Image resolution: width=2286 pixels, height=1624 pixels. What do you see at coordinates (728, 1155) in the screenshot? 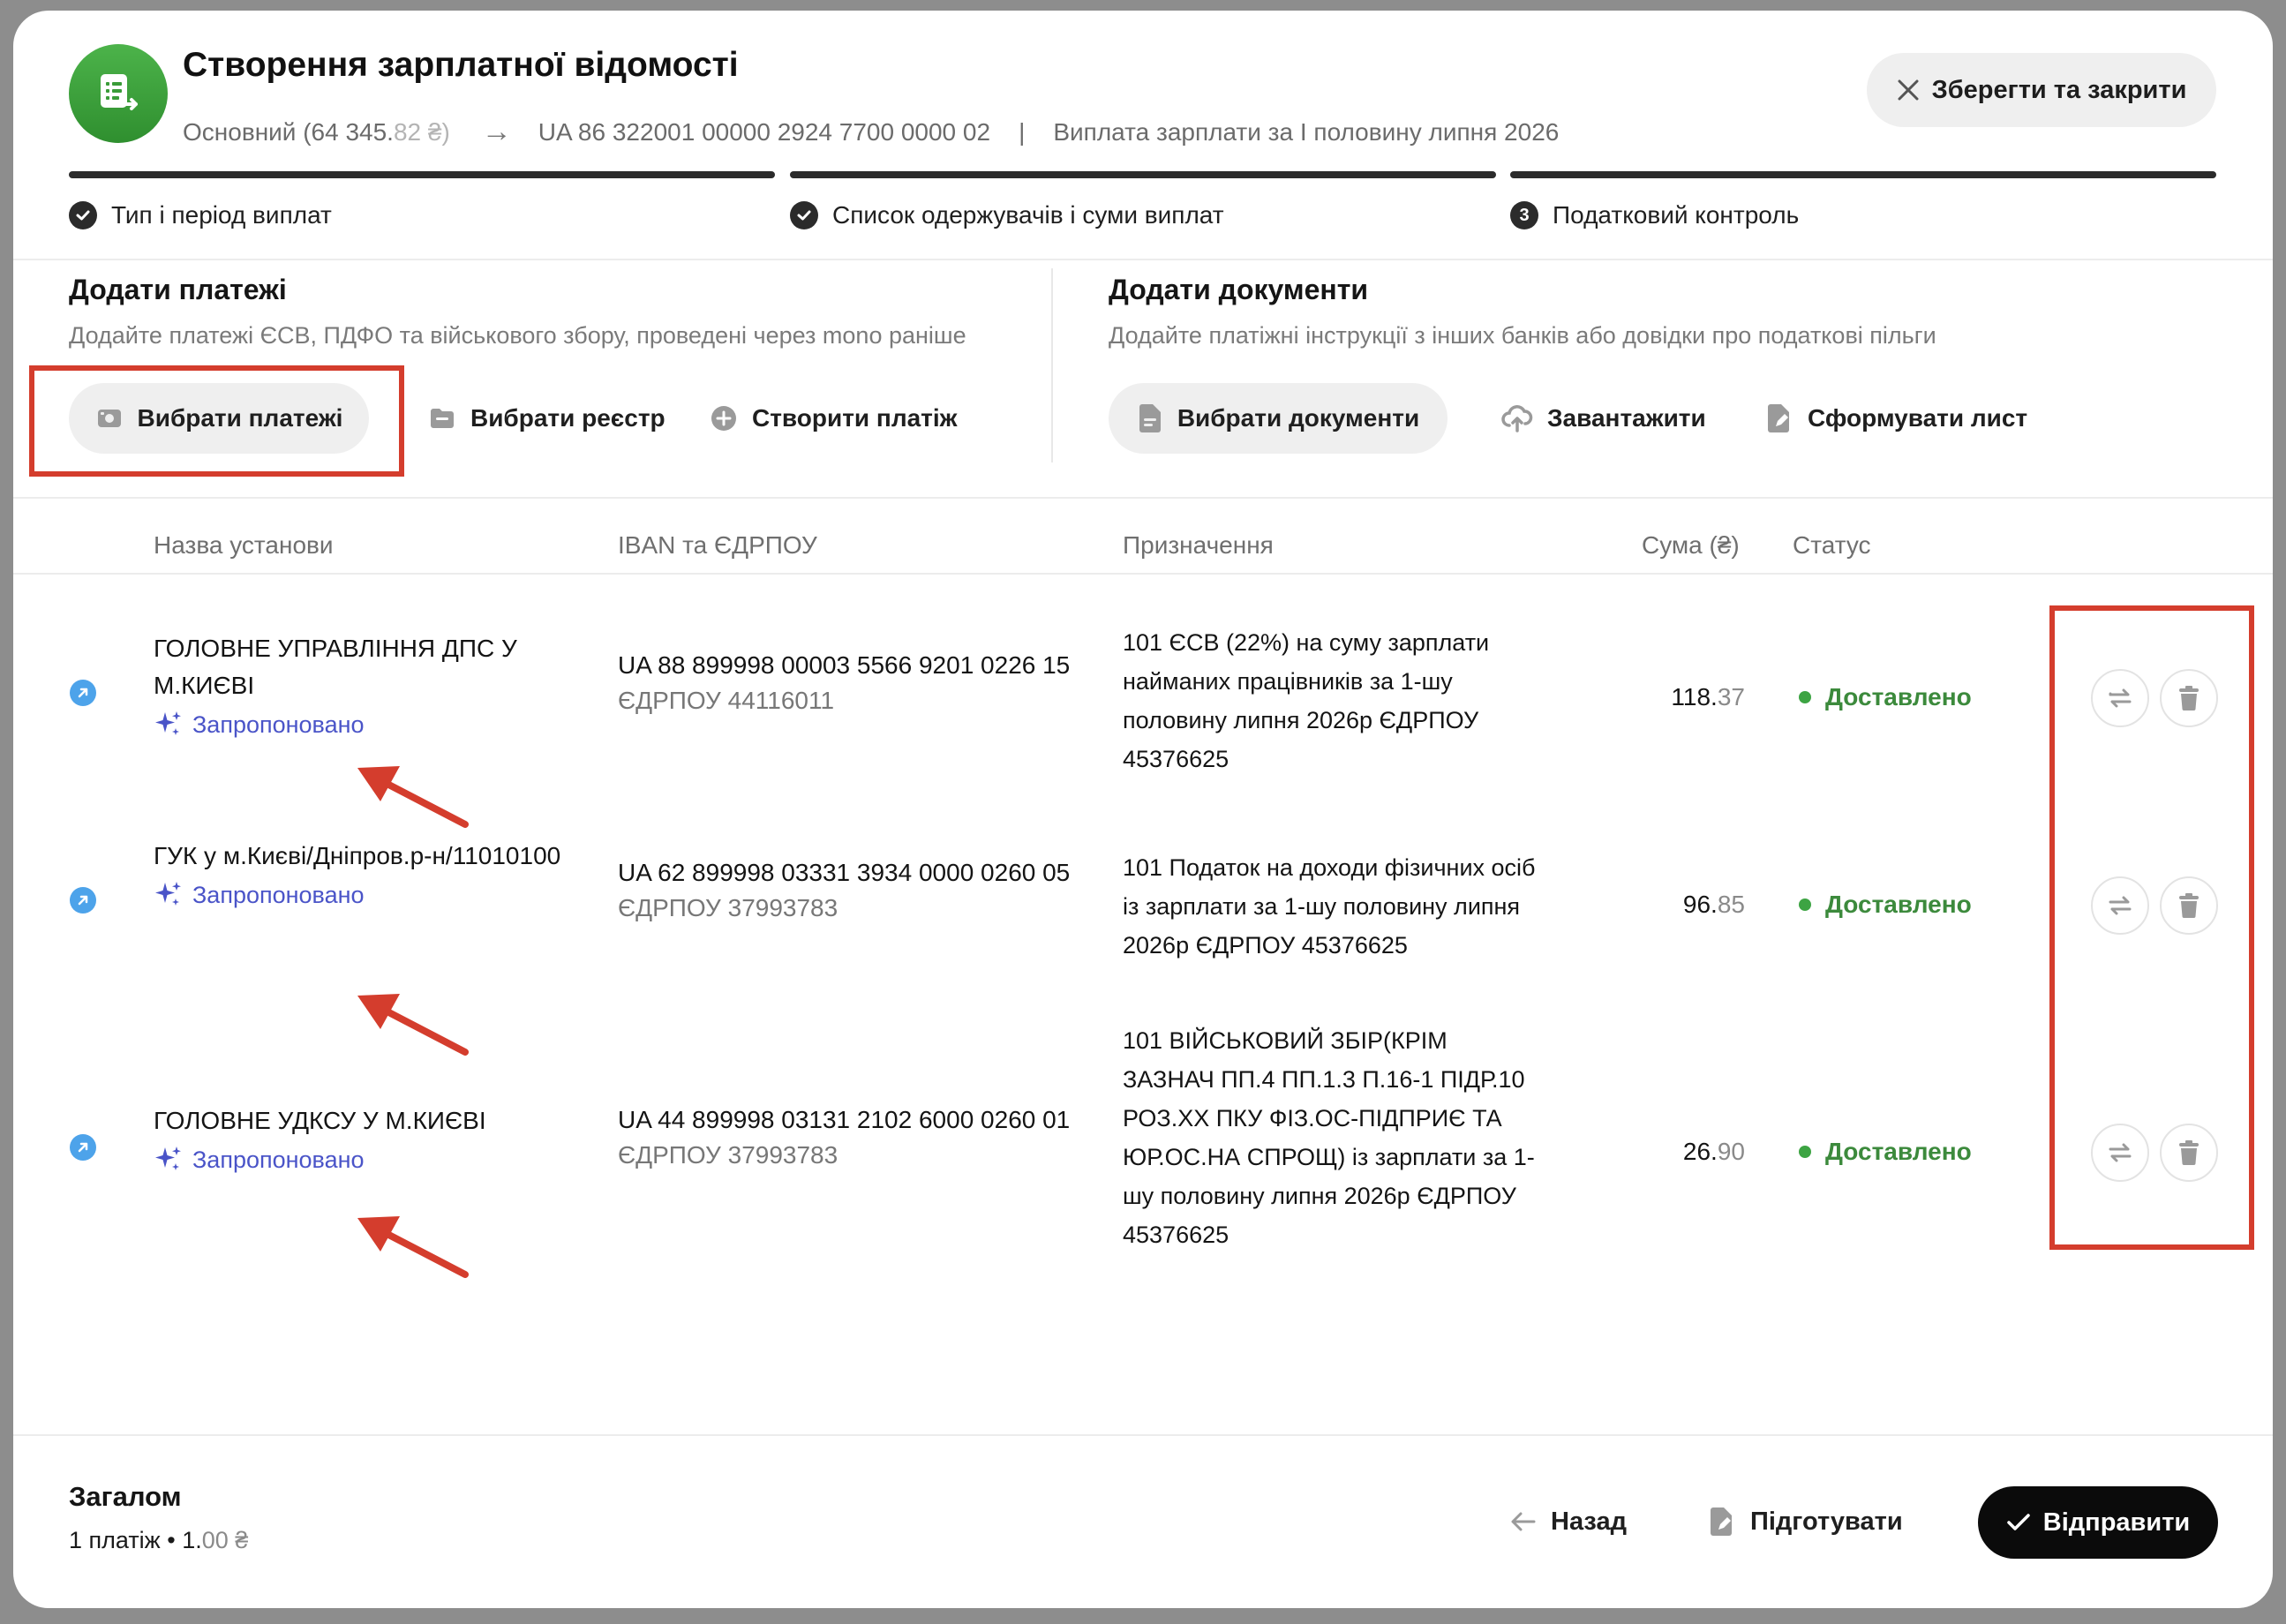
I see `recipient-edrpou: ЄДРПОУ 37993783` at bounding box center [728, 1155].